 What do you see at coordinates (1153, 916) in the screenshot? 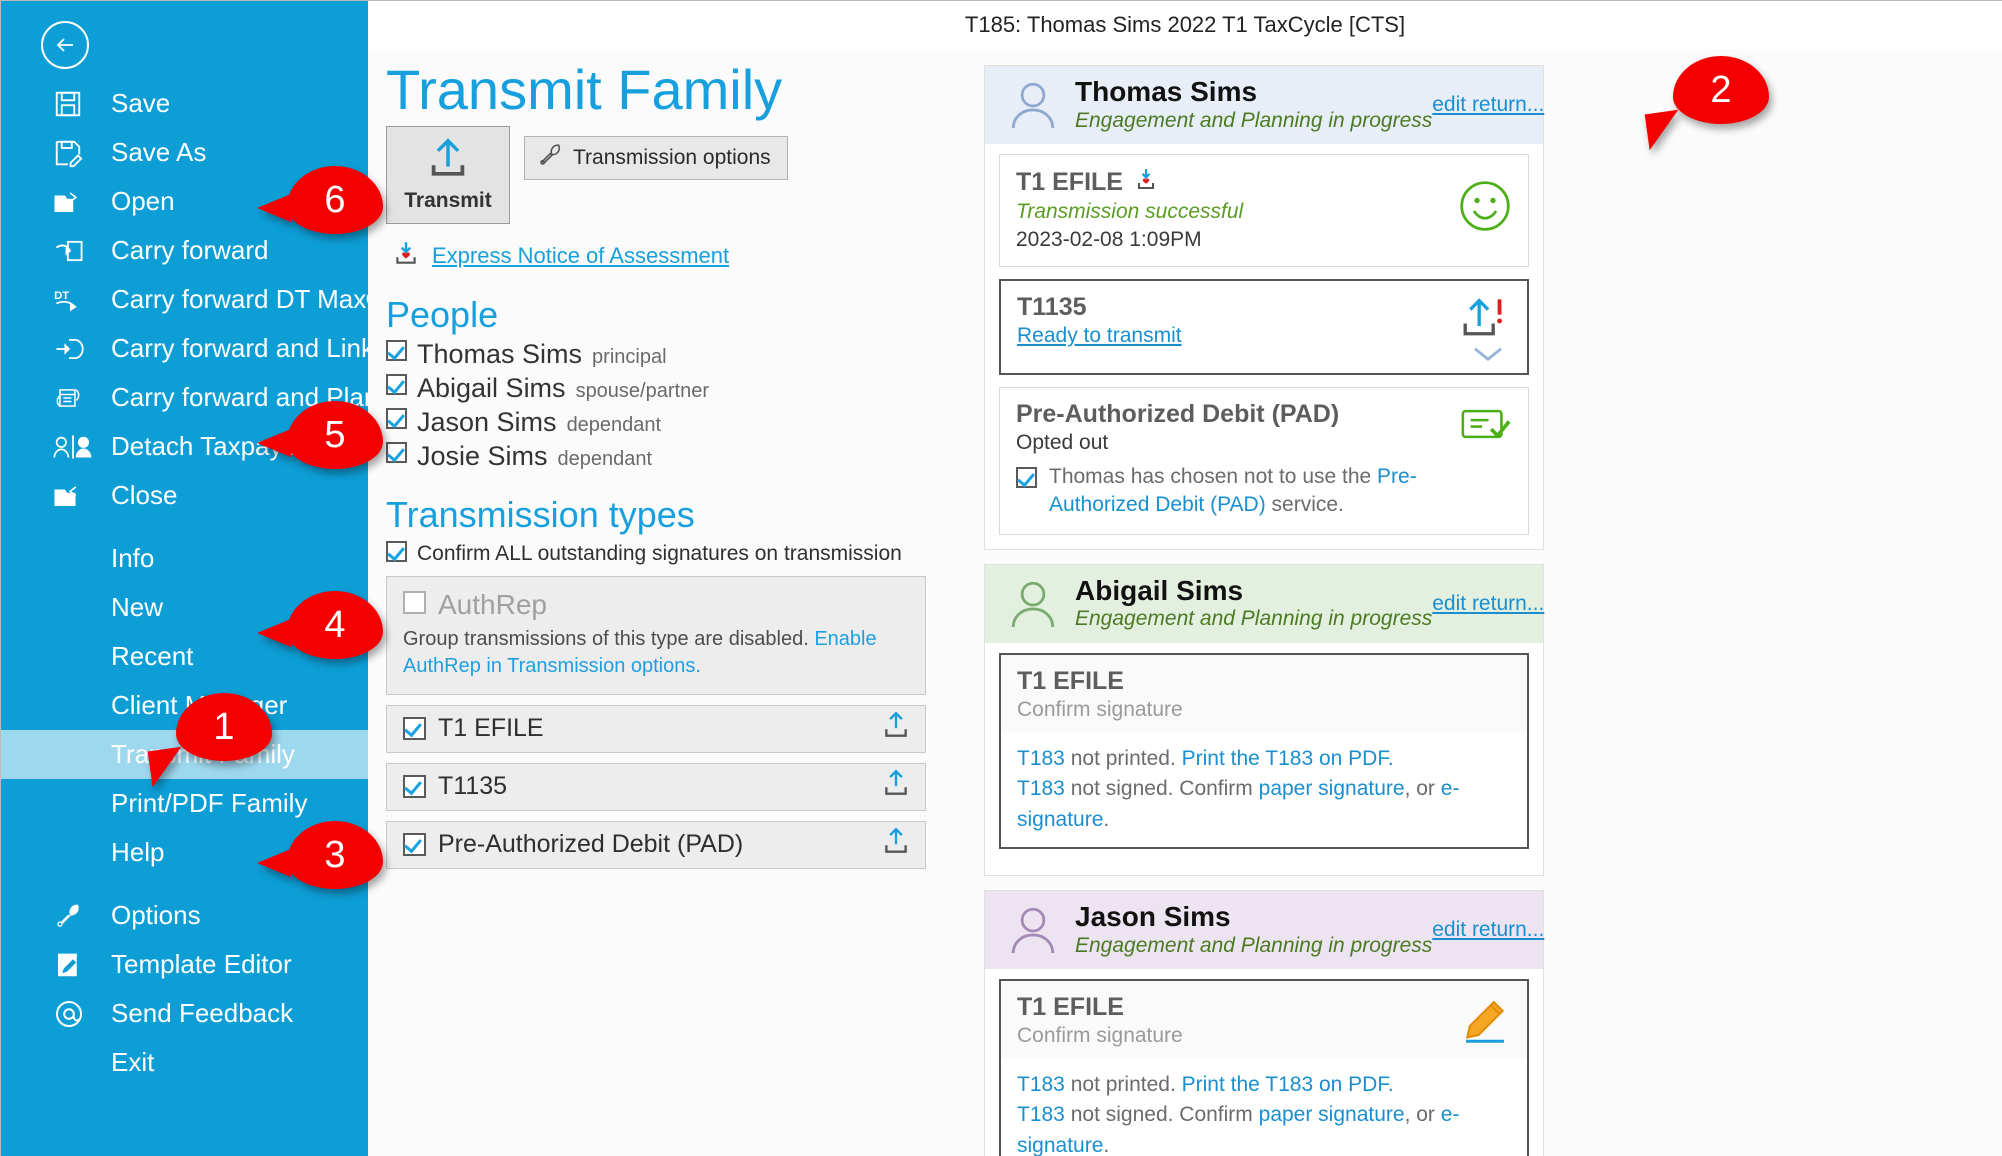
I see `person-card-name: Jason Sims` at bounding box center [1153, 916].